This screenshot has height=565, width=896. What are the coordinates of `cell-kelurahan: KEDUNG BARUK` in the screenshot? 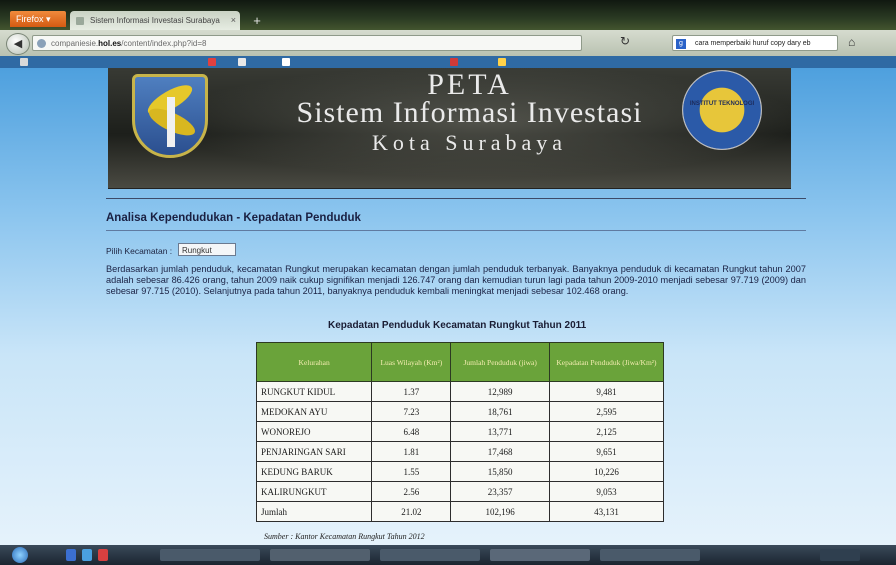 It's located at (314, 471).